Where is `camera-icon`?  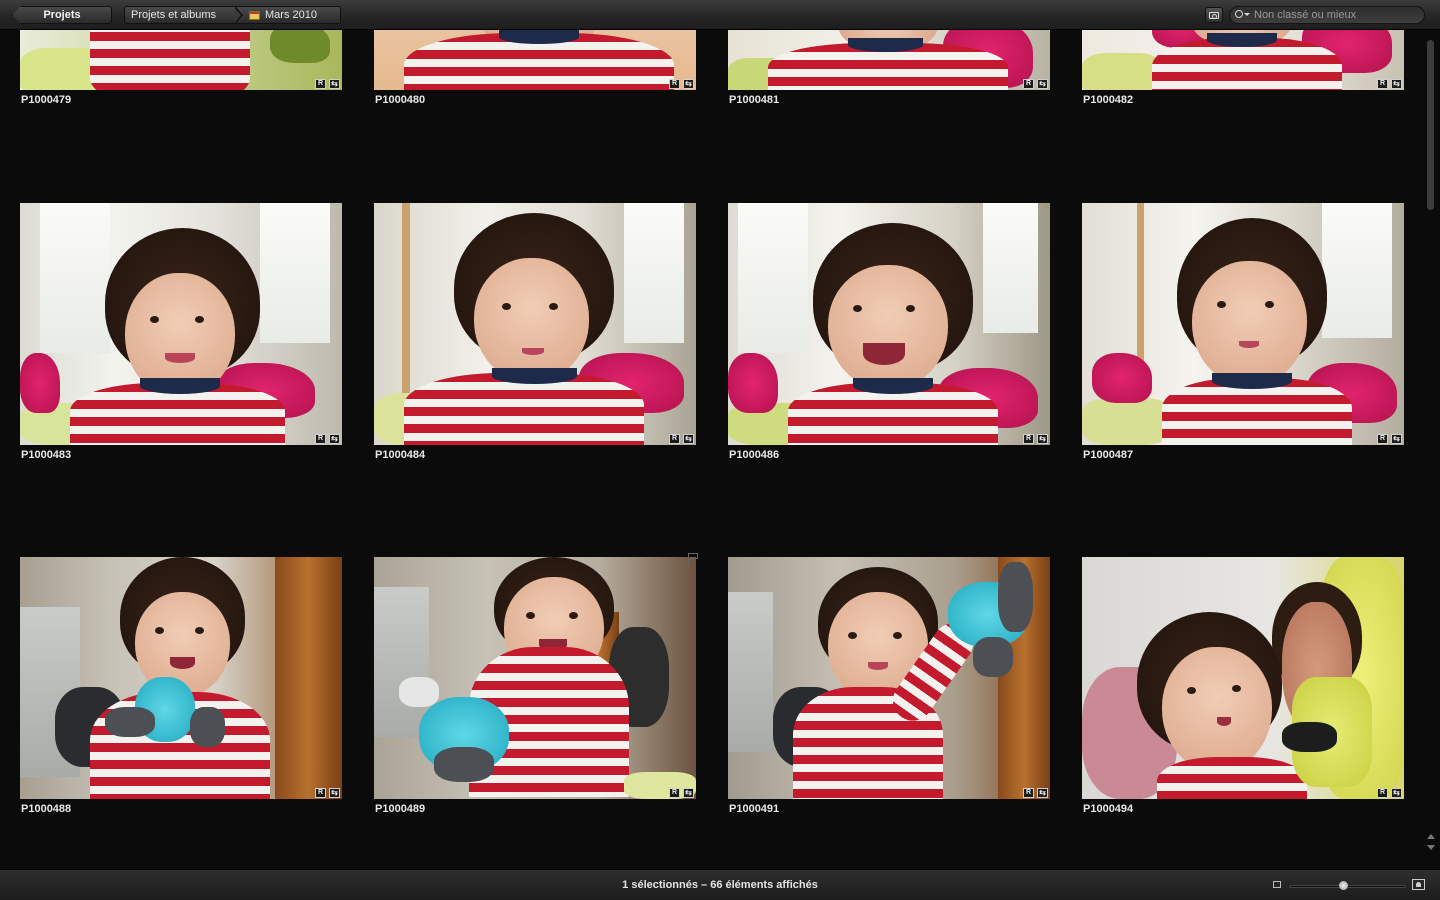 camera-icon is located at coordinates (1214, 15).